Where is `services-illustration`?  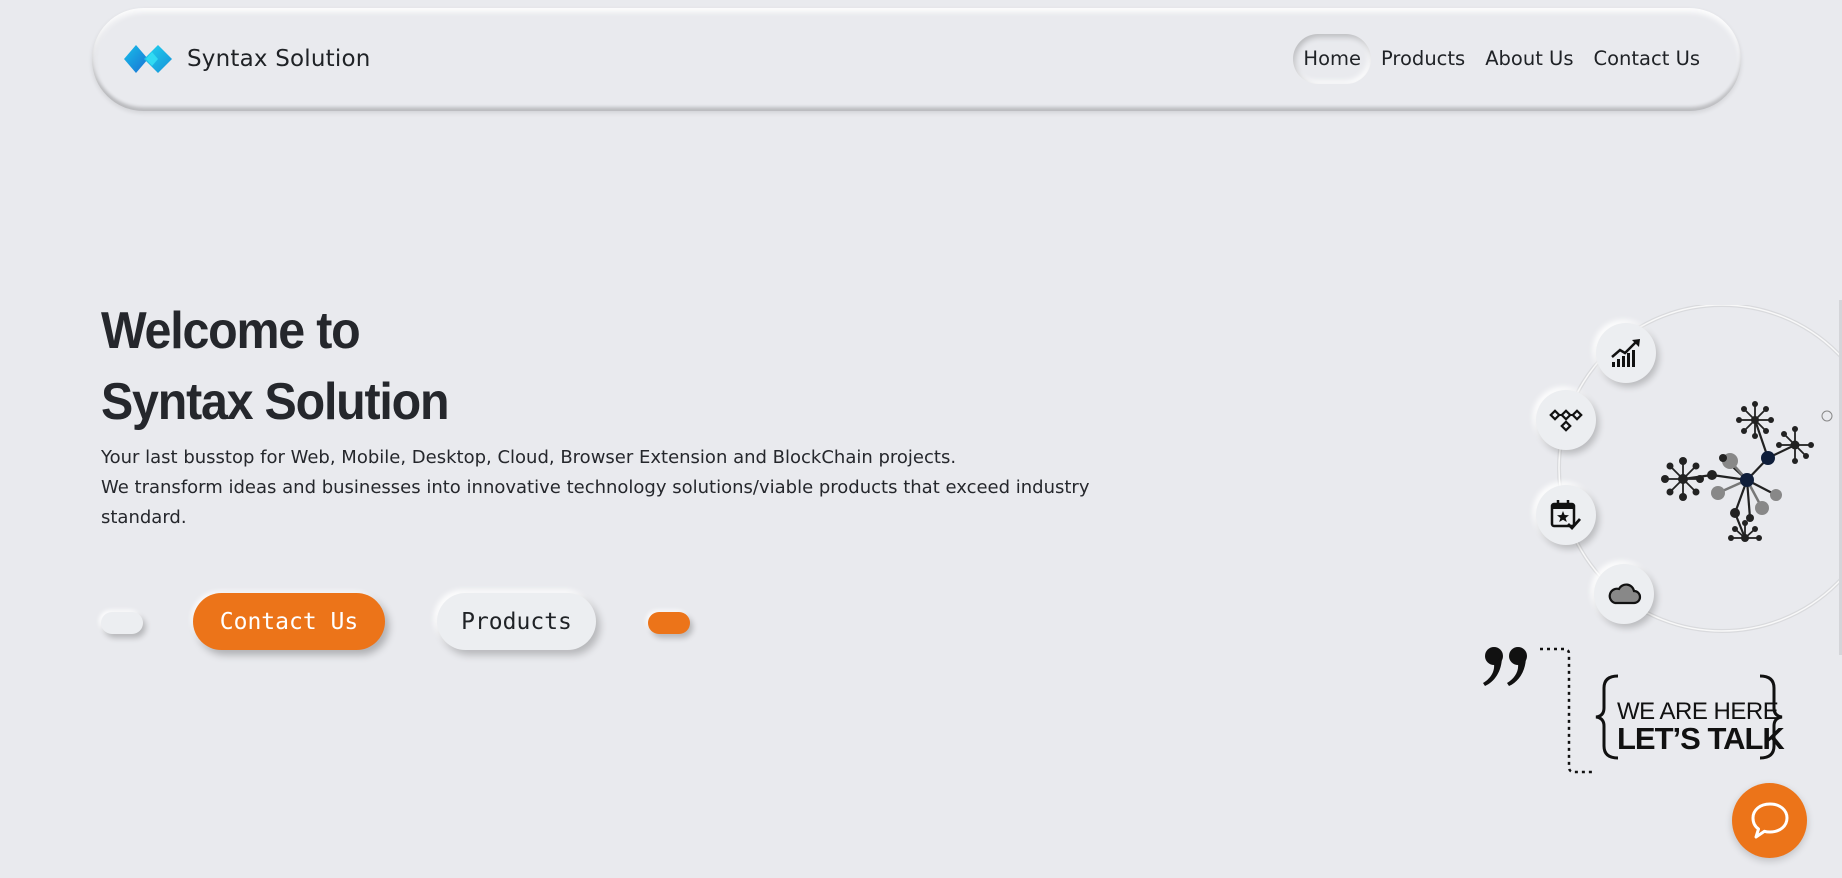 services-illustration is located at coordinates (1681, 480).